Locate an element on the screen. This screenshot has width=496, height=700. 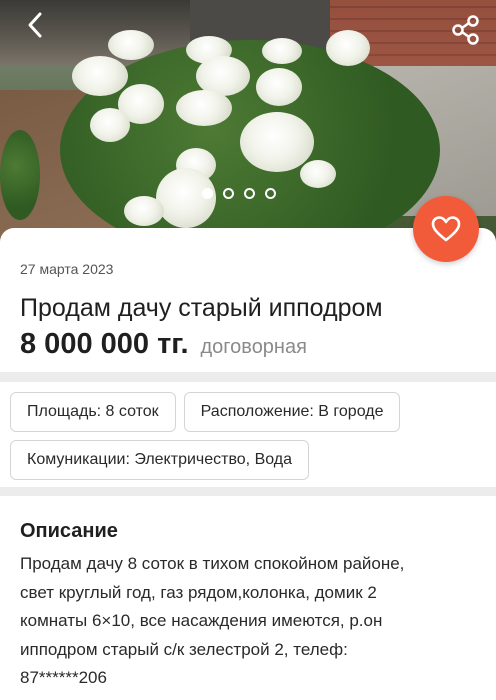
price-row: 8 000 000 тг. договорная is located at coordinates (248, 344).